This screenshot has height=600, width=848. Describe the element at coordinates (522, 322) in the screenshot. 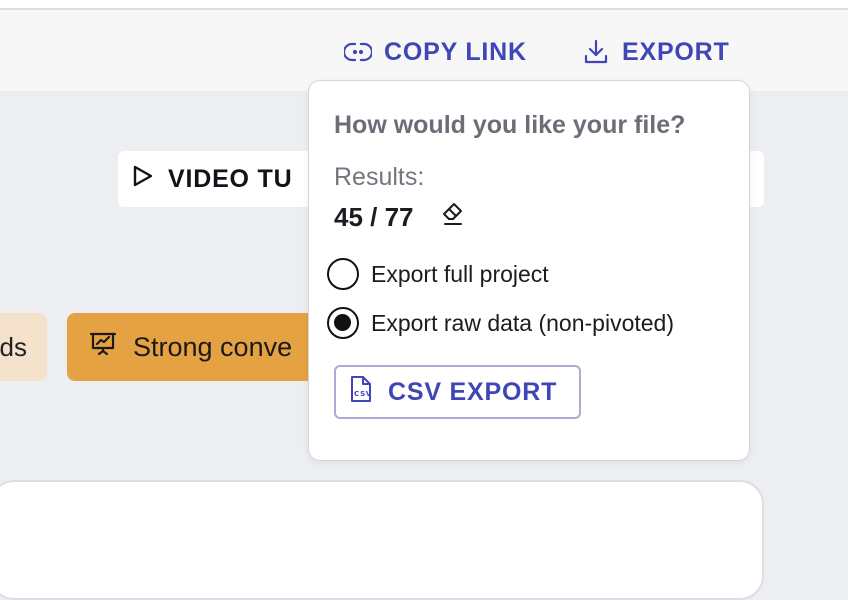

I see `export-raw-data-label: Export raw data (non-pivoted)` at that location.